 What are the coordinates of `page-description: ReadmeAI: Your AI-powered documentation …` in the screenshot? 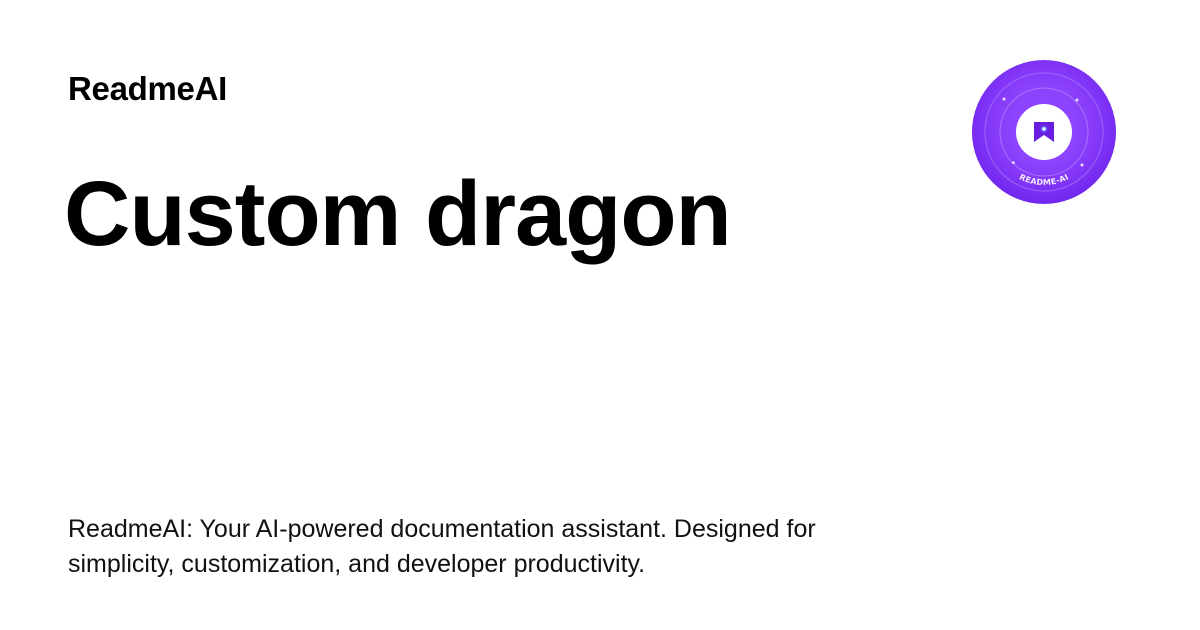 It's located at (442, 546).